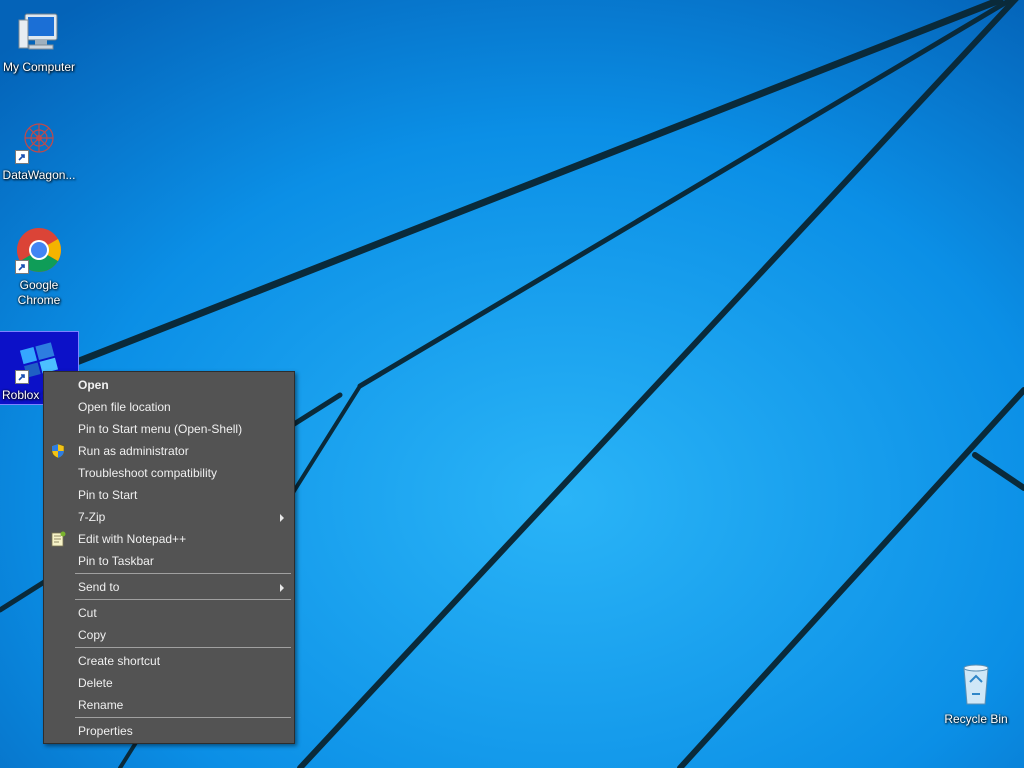 The height and width of the screenshot is (768, 1024). What do you see at coordinates (95, 683) in the screenshot?
I see `menu-item-label: Delete` at bounding box center [95, 683].